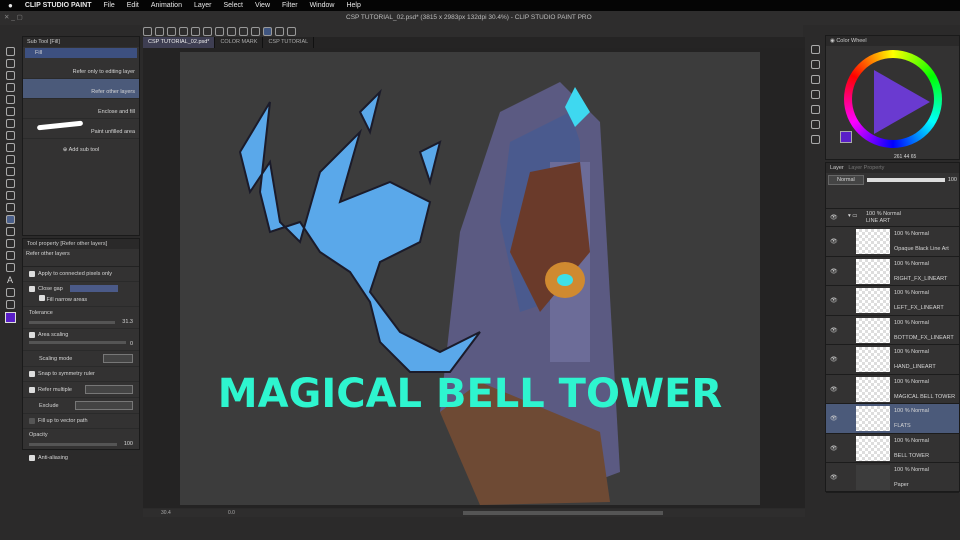 The width and height of the screenshot is (960, 540). What do you see at coordinates (81, 129) in the screenshot?
I see `sub-tool-paint-unfilled: Paint unfilled area` at bounding box center [81, 129].